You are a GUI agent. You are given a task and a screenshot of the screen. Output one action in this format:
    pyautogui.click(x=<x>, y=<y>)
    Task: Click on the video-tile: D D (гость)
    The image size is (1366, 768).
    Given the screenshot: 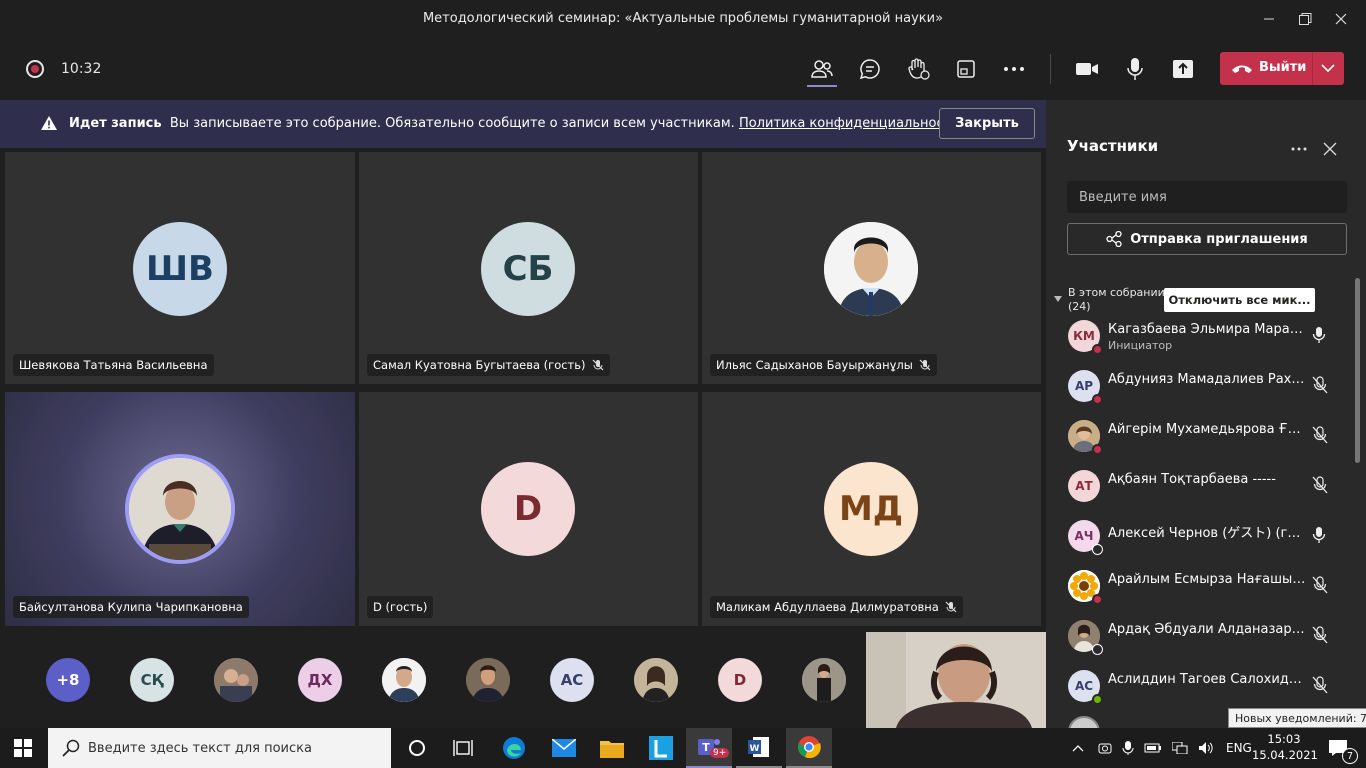 What is the action you would take?
    pyautogui.click(x=528, y=509)
    